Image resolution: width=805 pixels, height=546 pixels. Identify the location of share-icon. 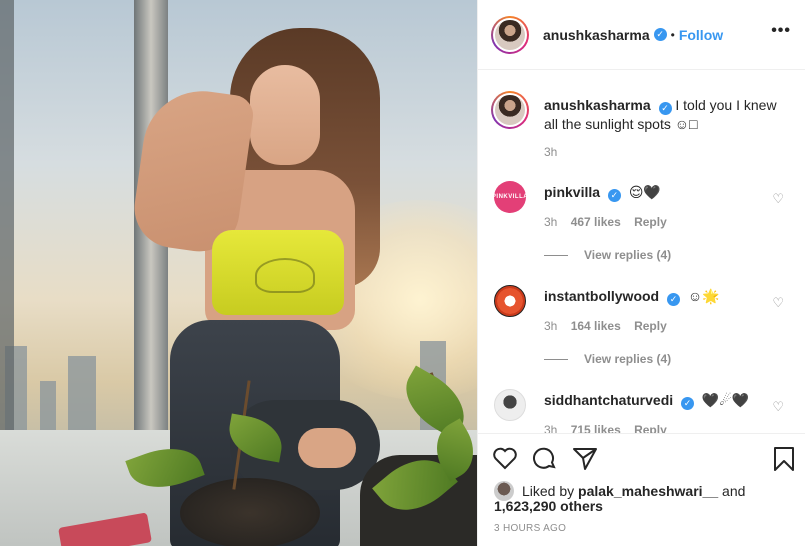
(586, 459).